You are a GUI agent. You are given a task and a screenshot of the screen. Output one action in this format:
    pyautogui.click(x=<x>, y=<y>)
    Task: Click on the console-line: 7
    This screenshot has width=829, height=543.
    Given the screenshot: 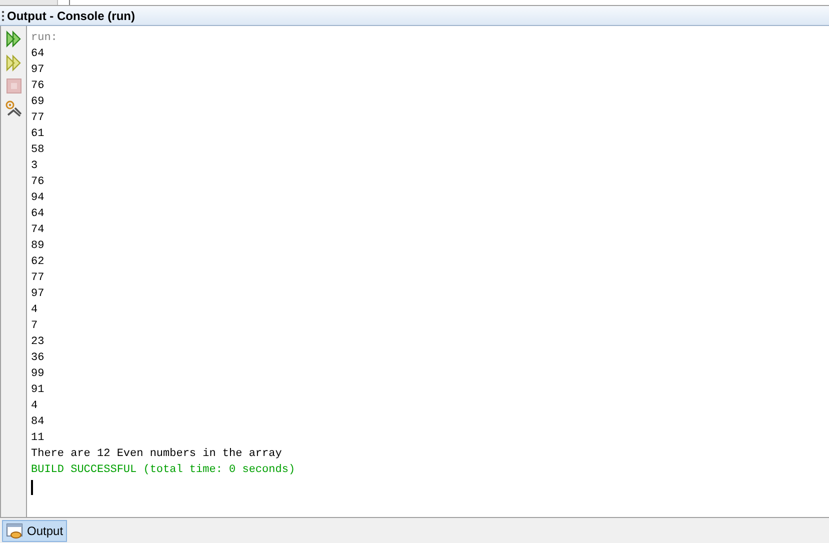 What is the action you would take?
    pyautogui.click(x=34, y=326)
    